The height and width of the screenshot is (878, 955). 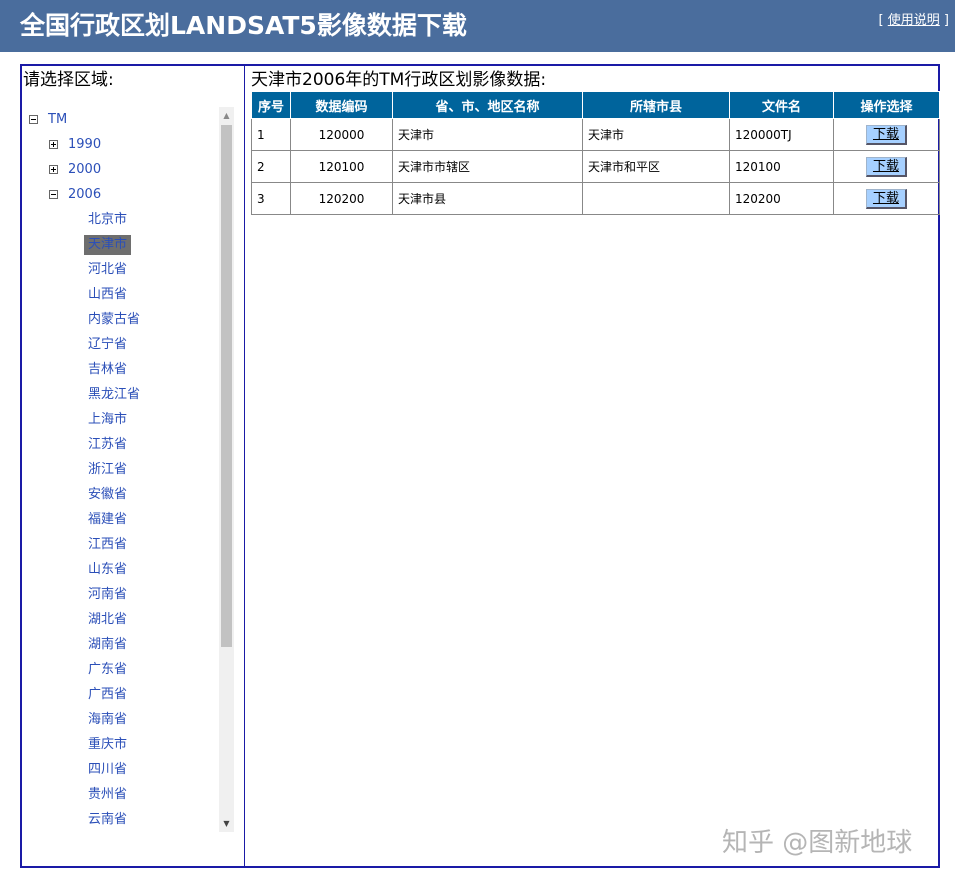 I want to click on tree-node-province-label: 重庆市, so click(x=107, y=745).